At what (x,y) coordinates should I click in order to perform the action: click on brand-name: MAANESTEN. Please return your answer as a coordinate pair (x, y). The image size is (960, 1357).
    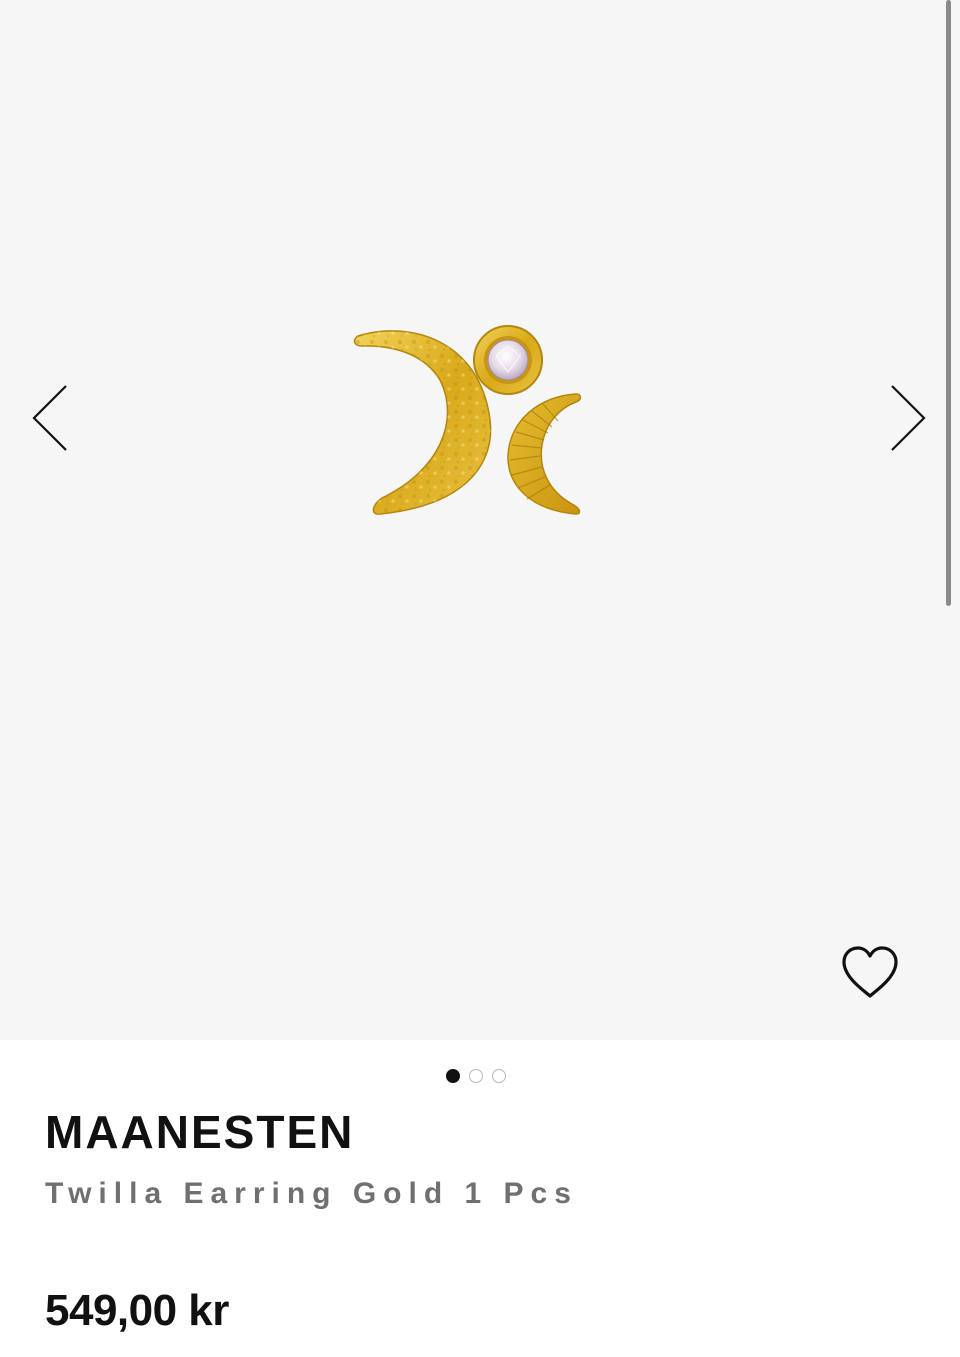
    Looking at the image, I should click on (199, 1132).